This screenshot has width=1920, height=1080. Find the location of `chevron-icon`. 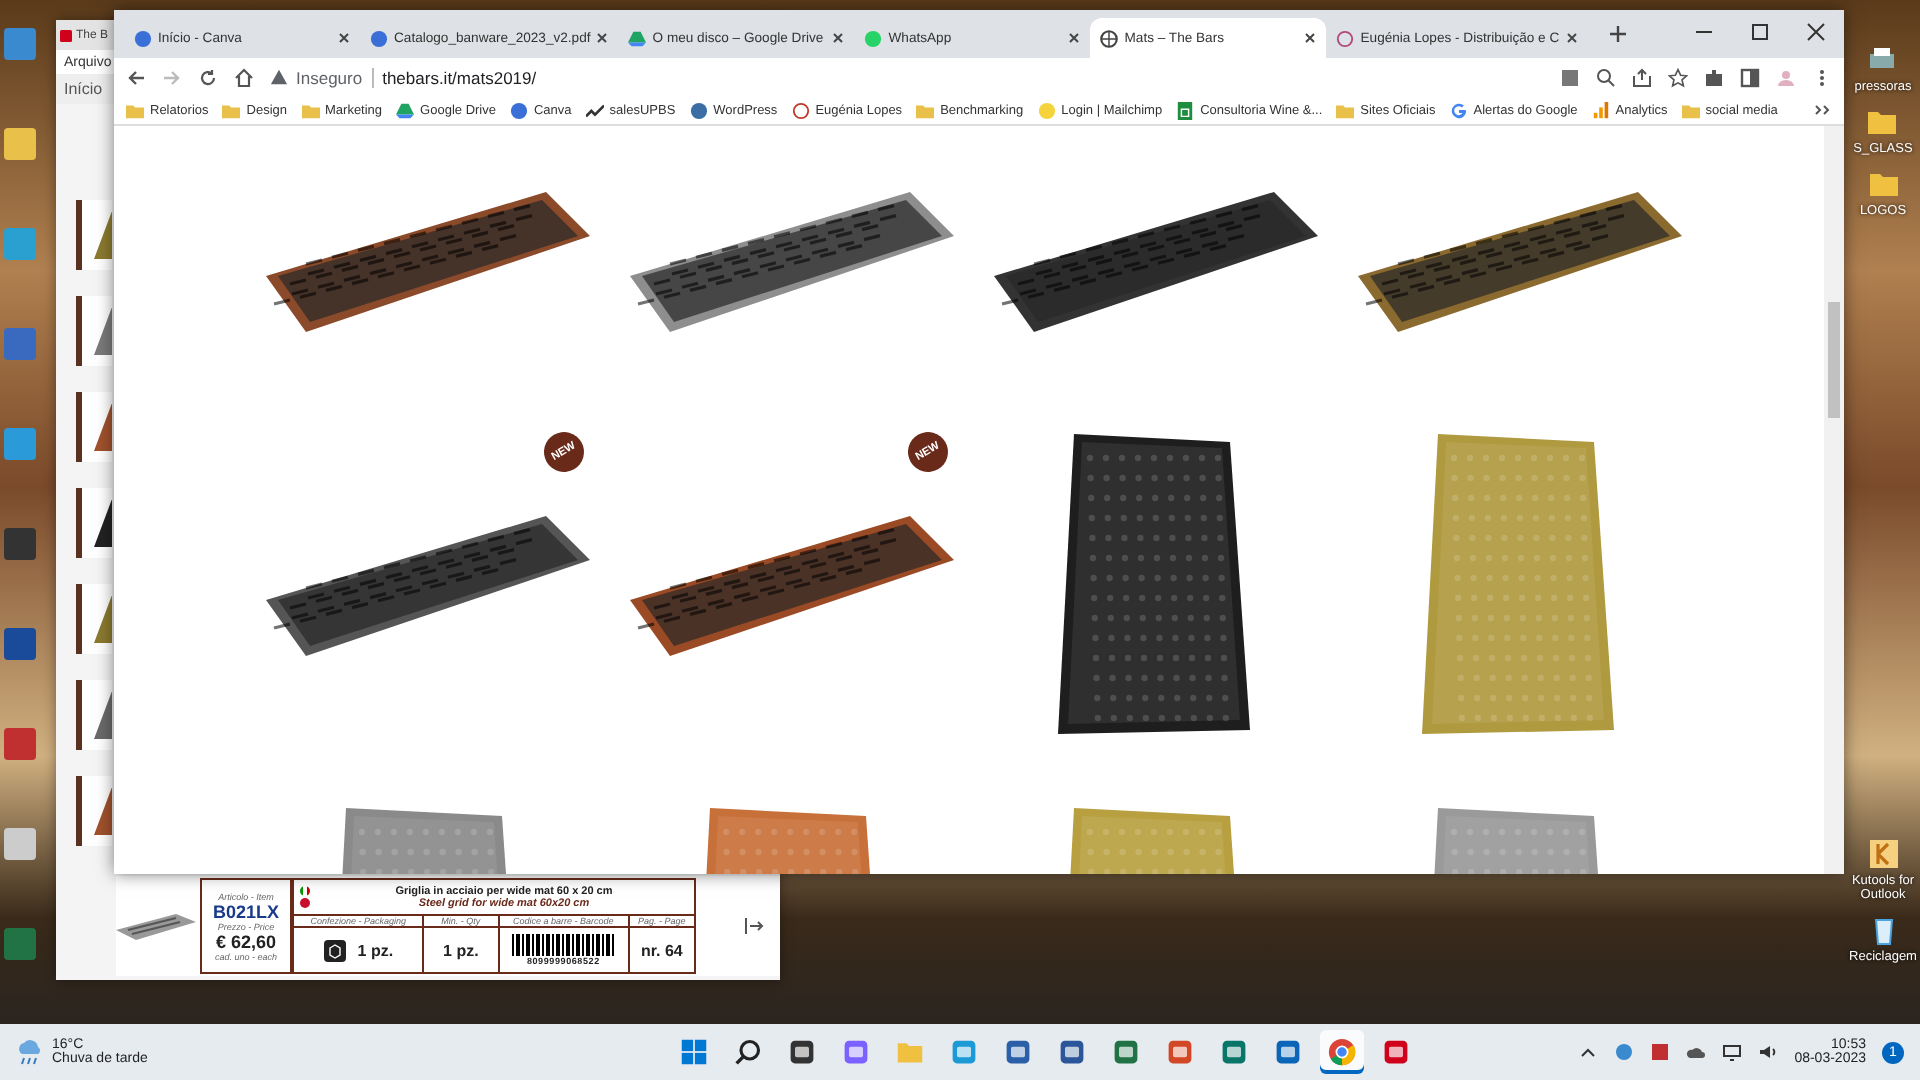

chevron-icon is located at coordinates (1822, 110).